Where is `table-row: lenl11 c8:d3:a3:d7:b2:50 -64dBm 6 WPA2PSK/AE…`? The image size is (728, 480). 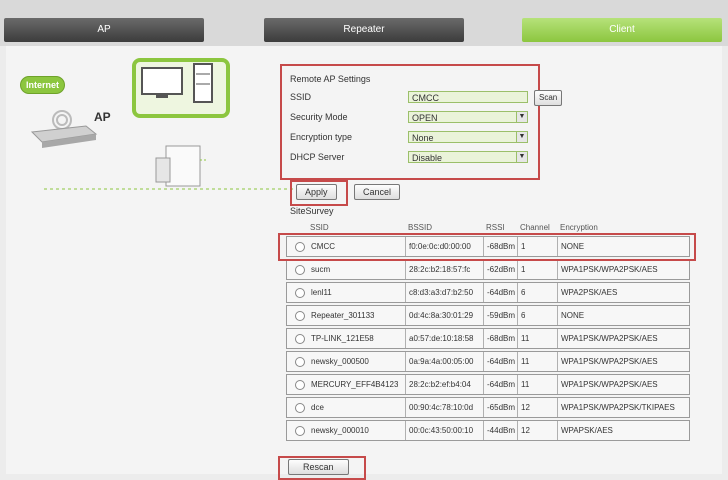
table-row: lenl11 c8:d3:a3:d7:b2:50 -64dBm 6 WPA2PSK/AE… is located at coordinates (488, 292).